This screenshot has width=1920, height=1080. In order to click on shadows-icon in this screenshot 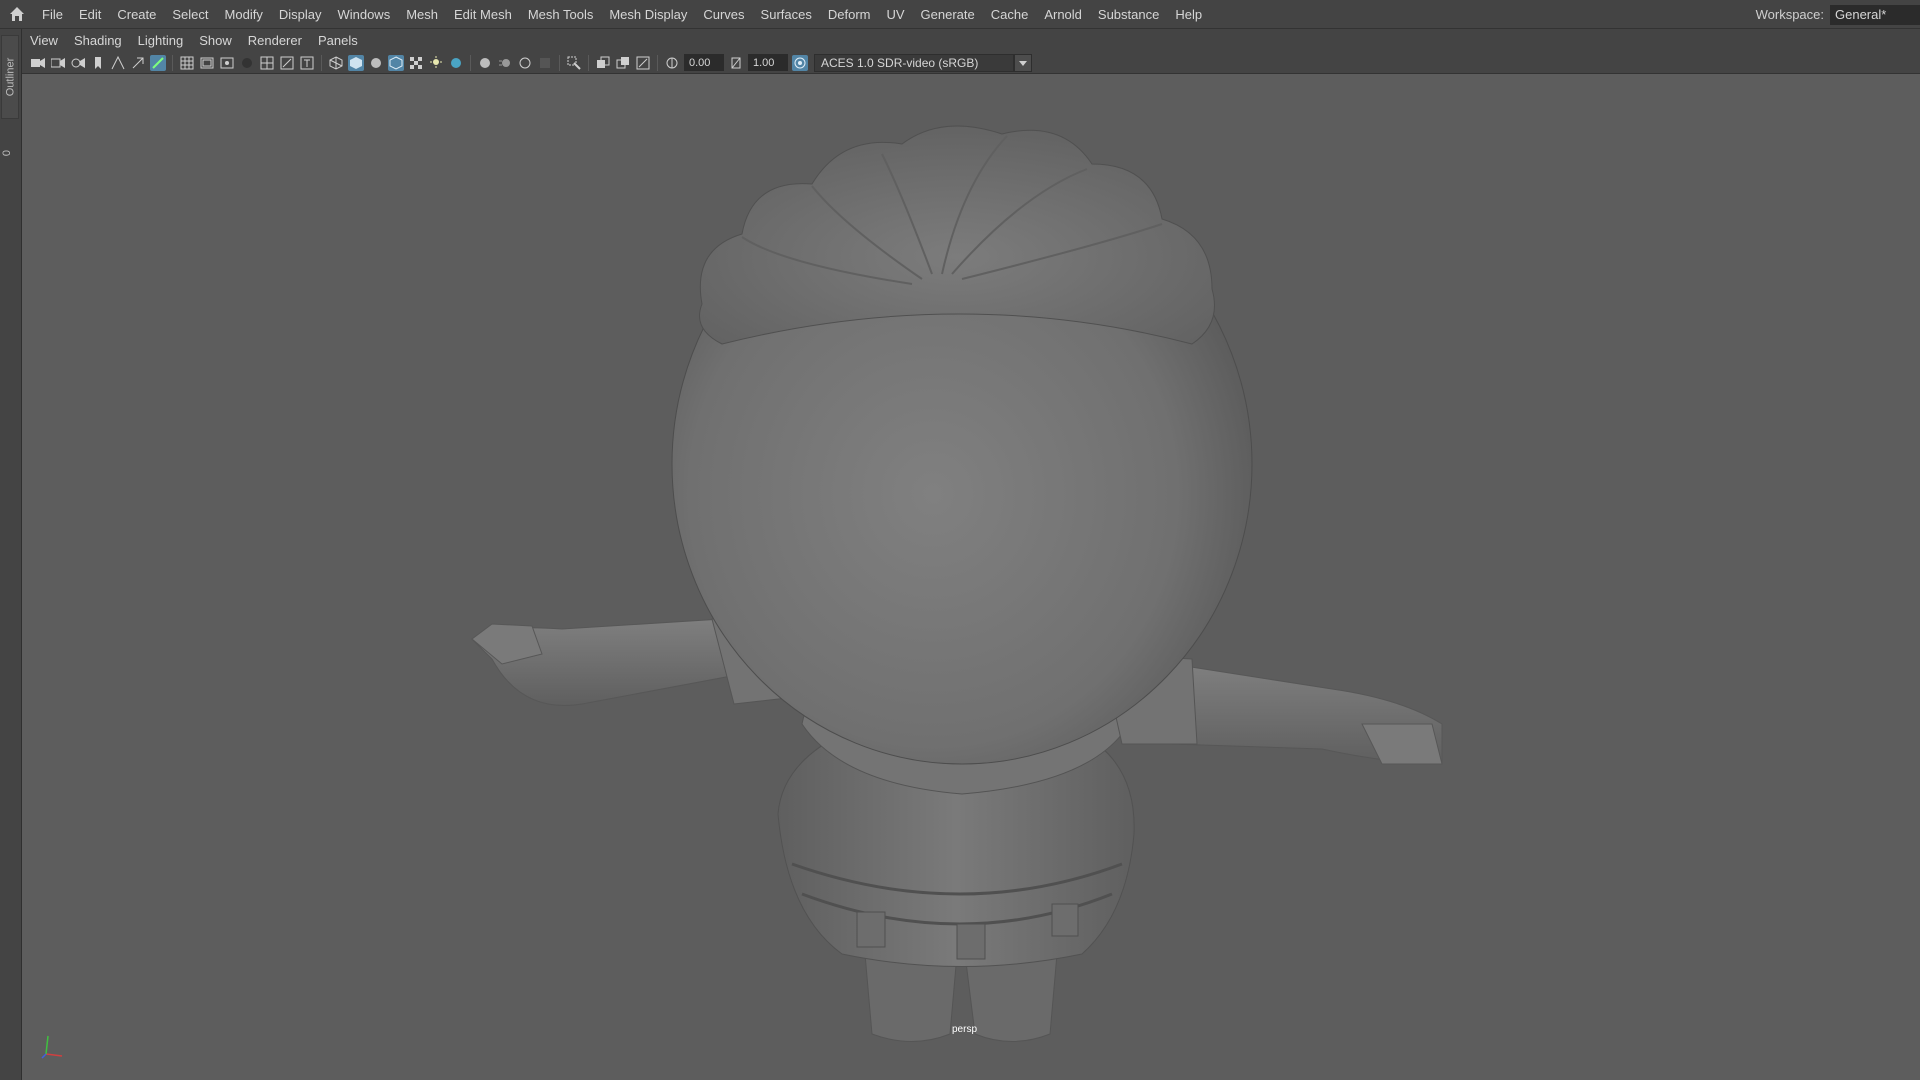, I will do `click(456, 63)`.